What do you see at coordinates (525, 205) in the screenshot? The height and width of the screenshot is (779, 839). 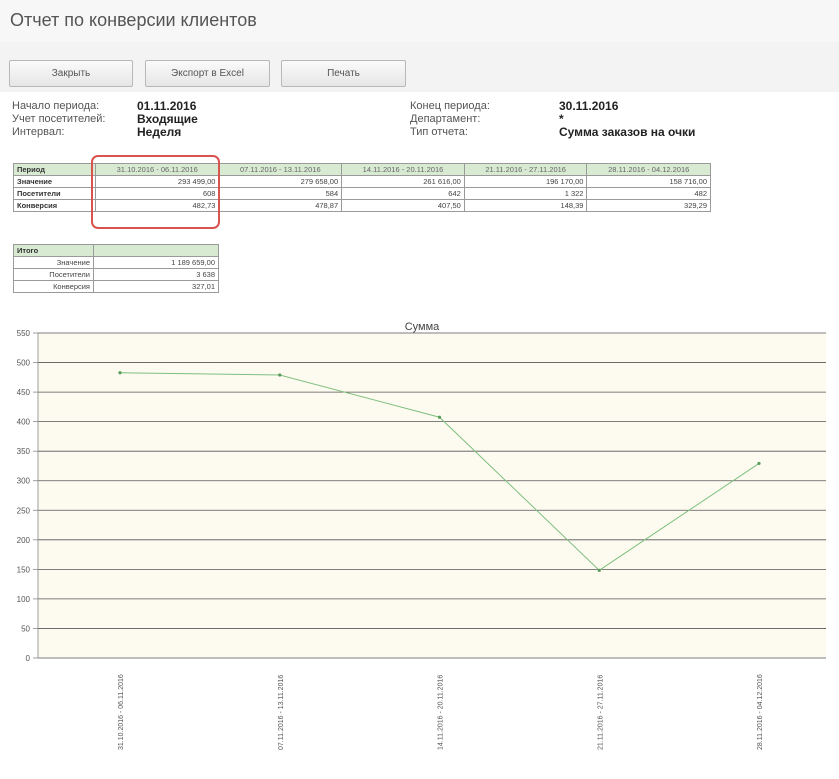 I see `table-cell: 148,39` at bounding box center [525, 205].